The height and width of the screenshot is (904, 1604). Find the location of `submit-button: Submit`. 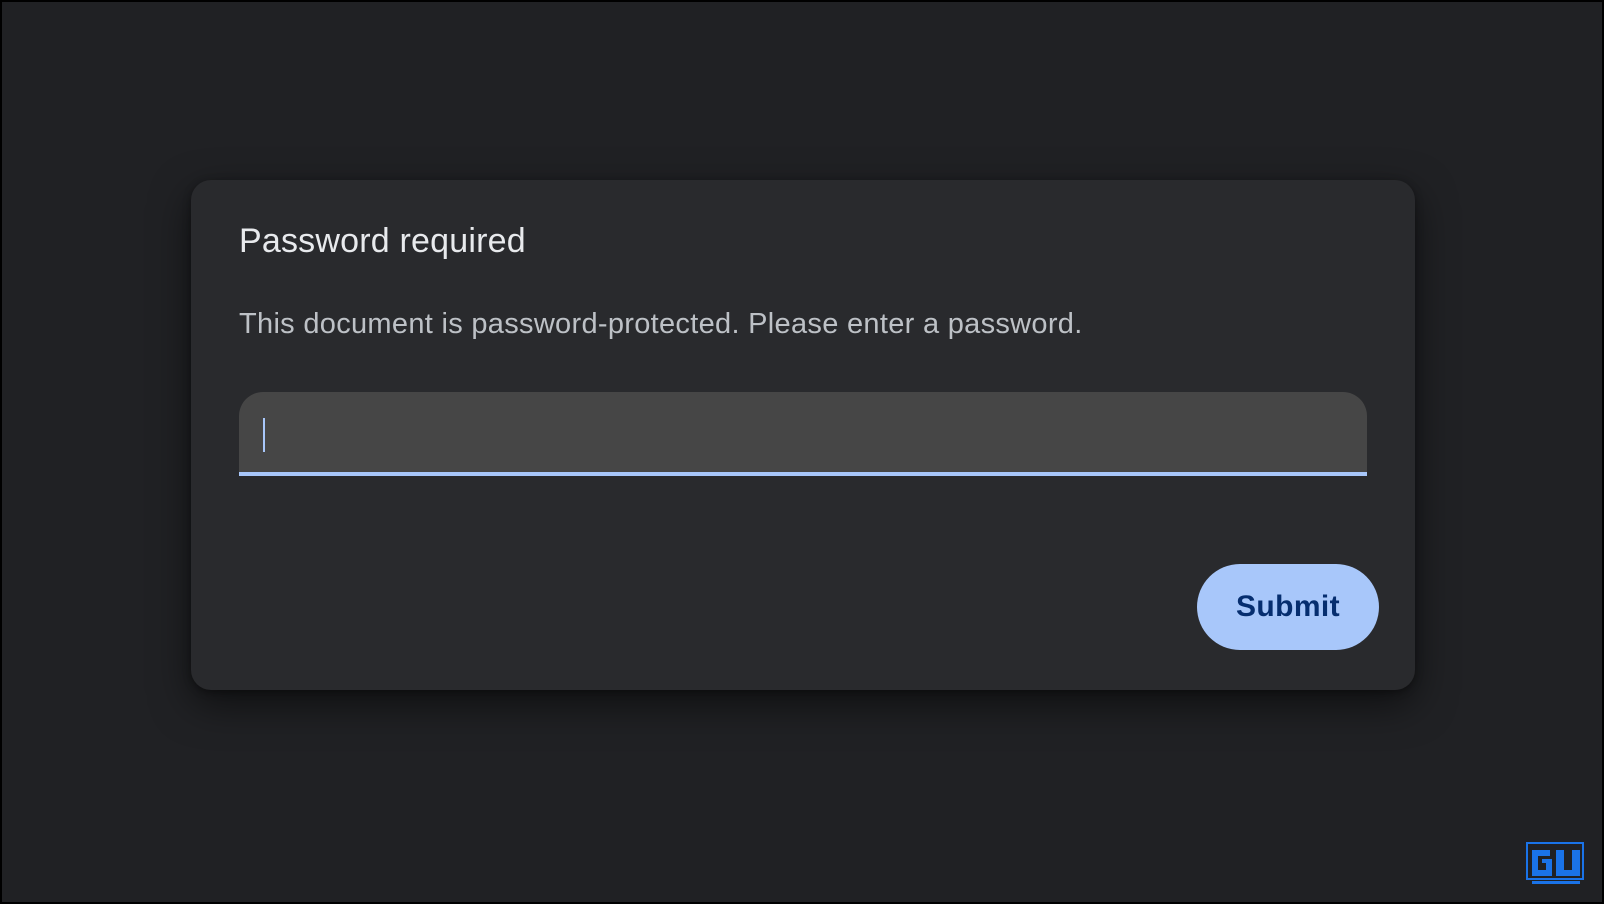

submit-button: Submit is located at coordinates (1288, 607).